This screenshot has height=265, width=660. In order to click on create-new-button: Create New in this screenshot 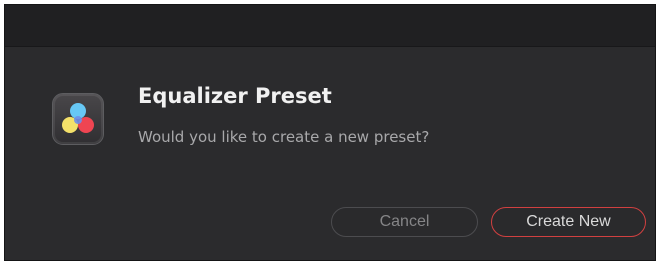, I will do `click(568, 222)`.